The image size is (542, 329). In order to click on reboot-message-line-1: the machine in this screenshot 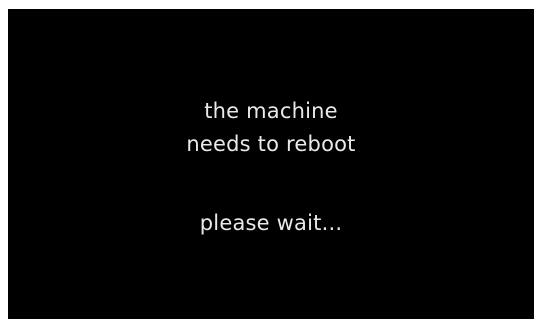, I will do `click(271, 111)`.